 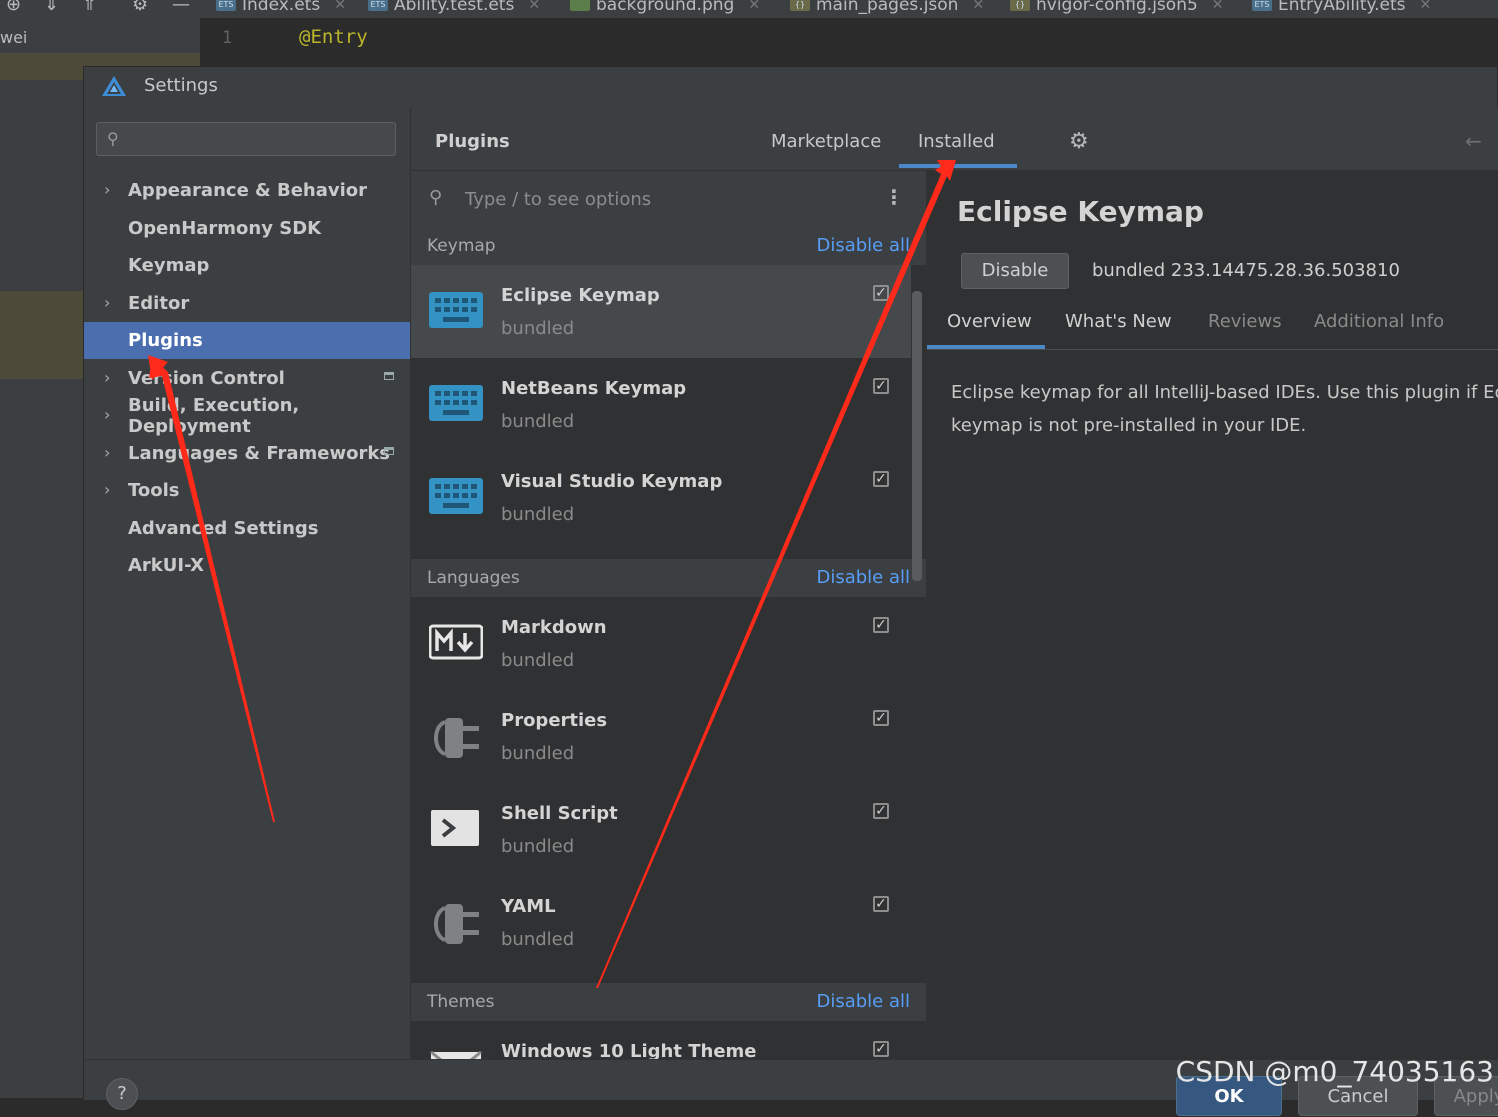 What do you see at coordinates (594, 388) in the screenshot?
I see `plugin-name: NetBeans Keymap` at bounding box center [594, 388].